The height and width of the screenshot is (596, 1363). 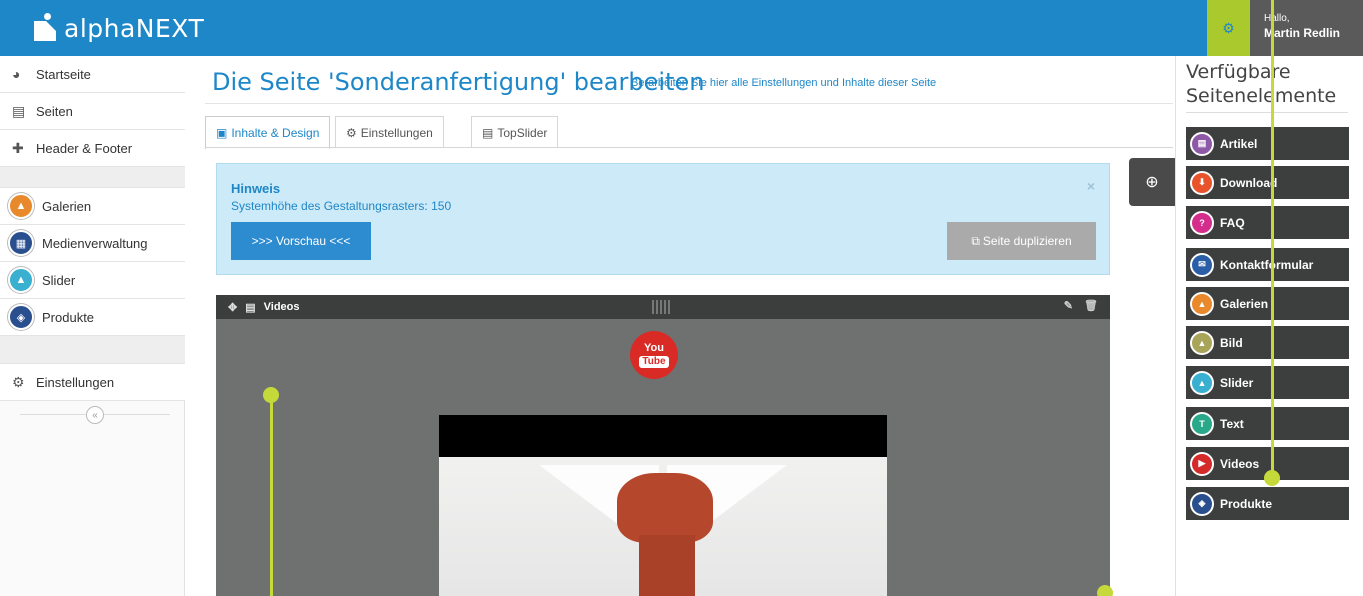 I want to click on element-bild: ▲ Bild, so click(x=1267, y=342).